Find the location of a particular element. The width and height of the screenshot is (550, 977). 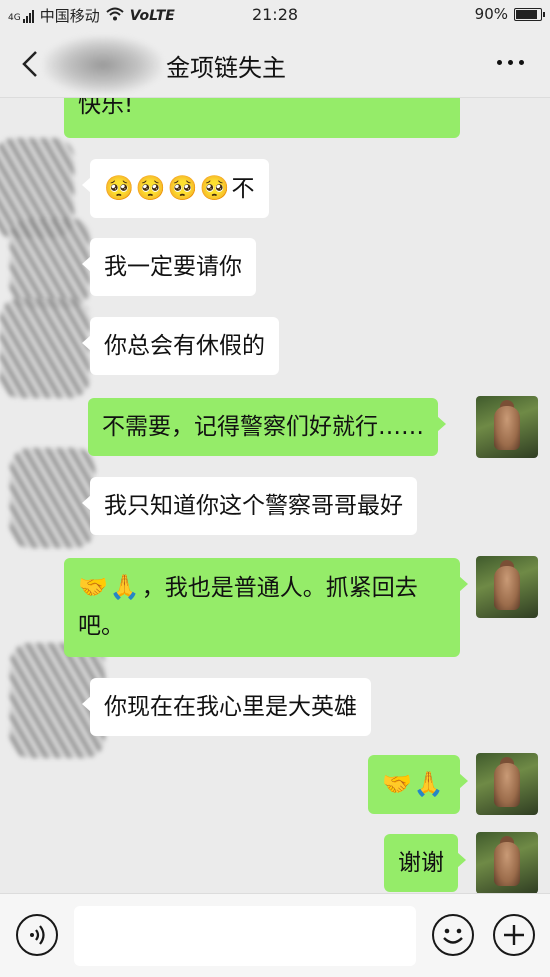

back-button is located at coordinates (31, 64).